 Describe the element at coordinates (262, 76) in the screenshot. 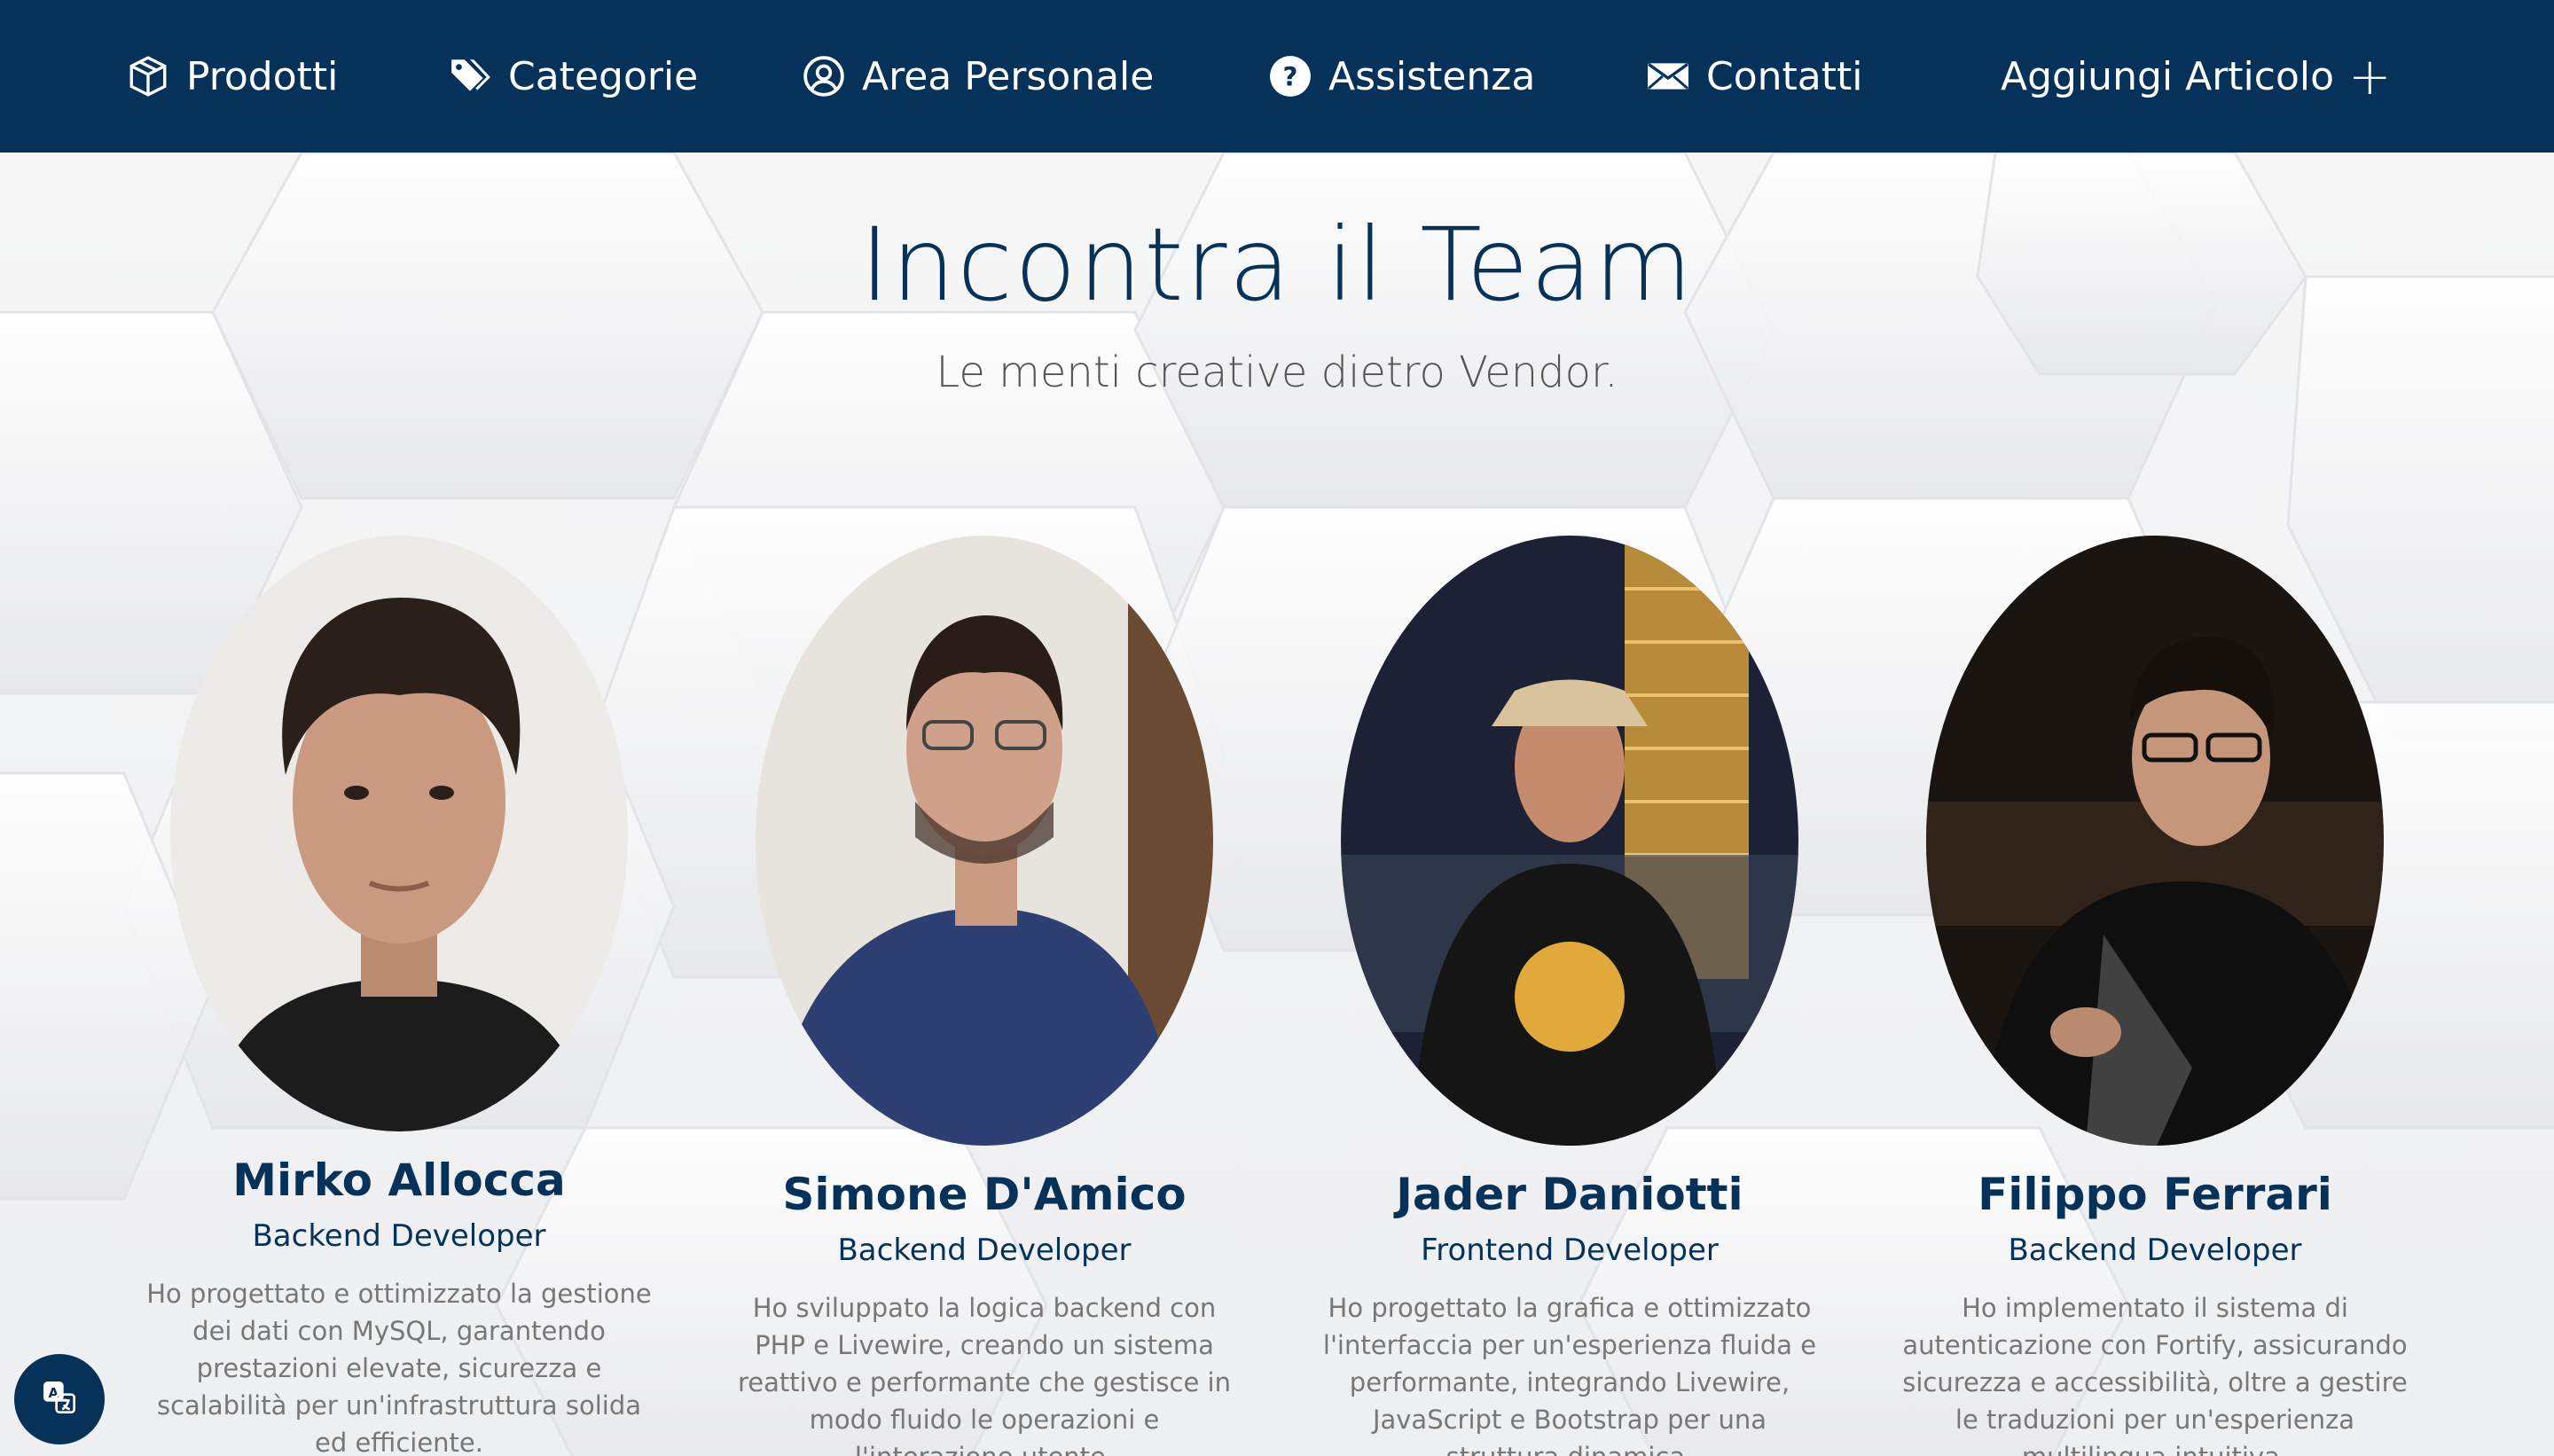

I see `nav-label: Prodotti` at that location.